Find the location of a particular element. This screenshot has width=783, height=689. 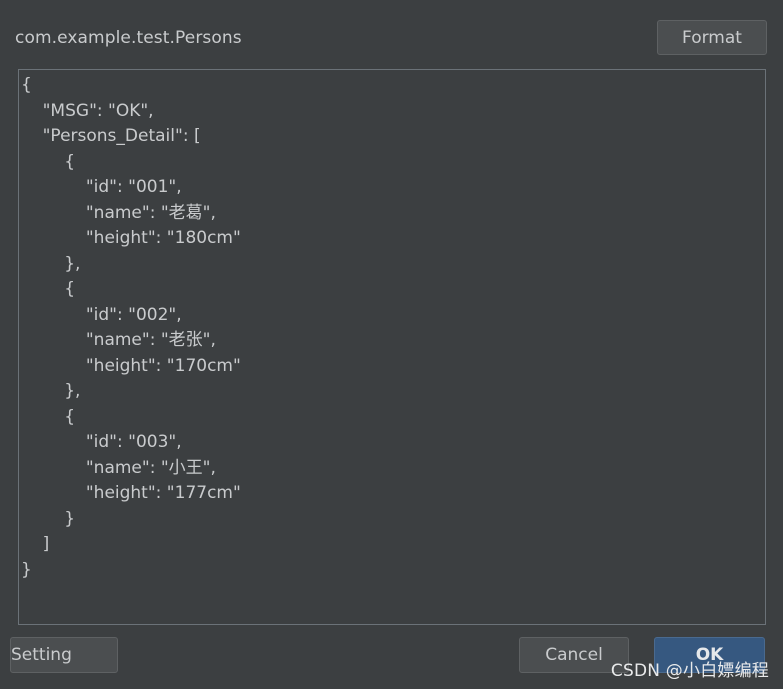

json-line: "height": "180cm" is located at coordinates (131, 238).